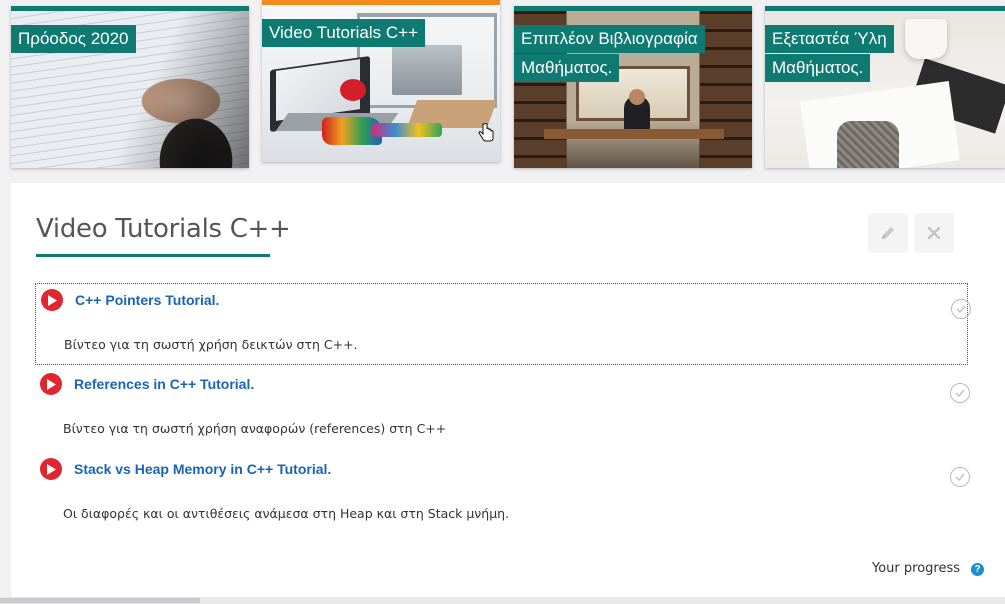 This screenshot has width=1005, height=604. What do you see at coordinates (343, 33) in the screenshot?
I see `tile-title: Video Tutorials C++` at bounding box center [343, 33].